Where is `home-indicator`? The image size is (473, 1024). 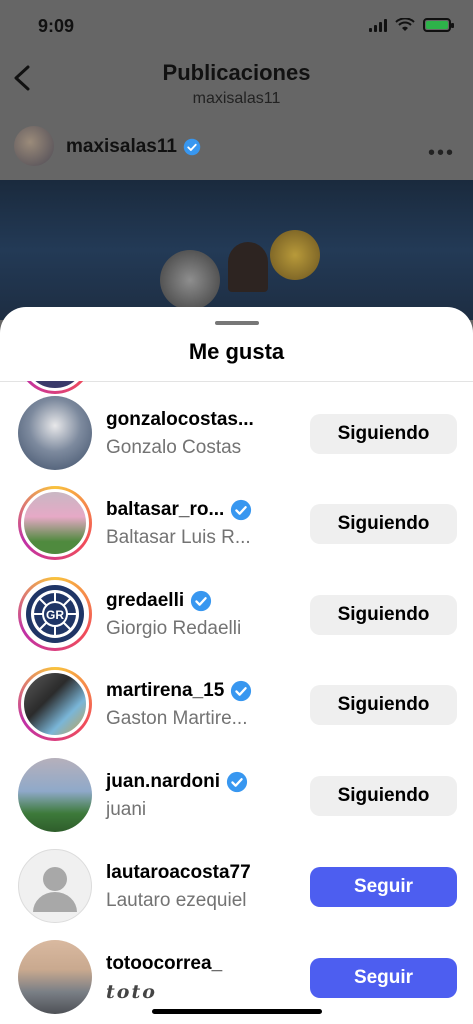 home-indicator is located at coordinates (236, 1011).